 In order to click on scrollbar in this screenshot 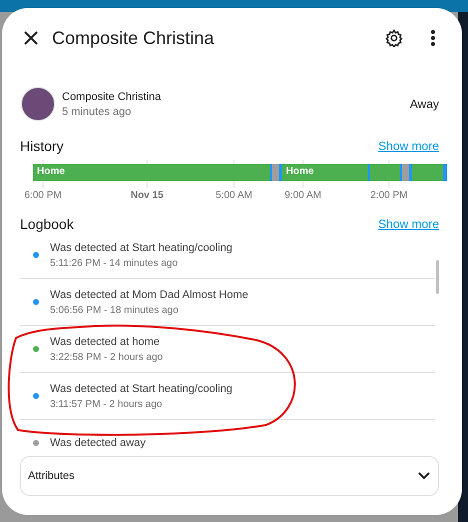, I will do `click(437, 277)`.